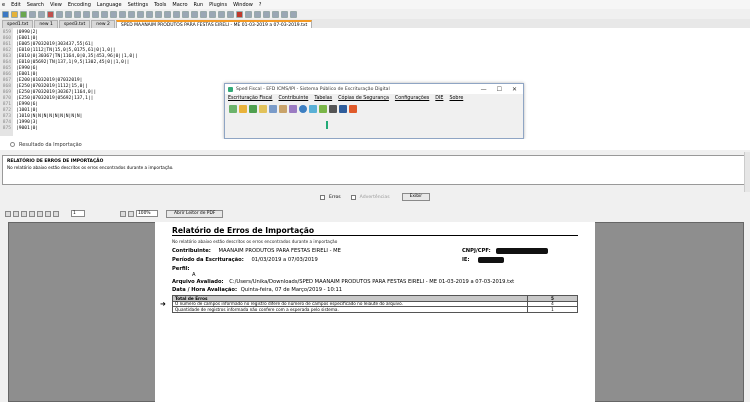 The width and height of the screenshot is (750, 402). I want to click on maximize-button: ☐, so click(499, 89).